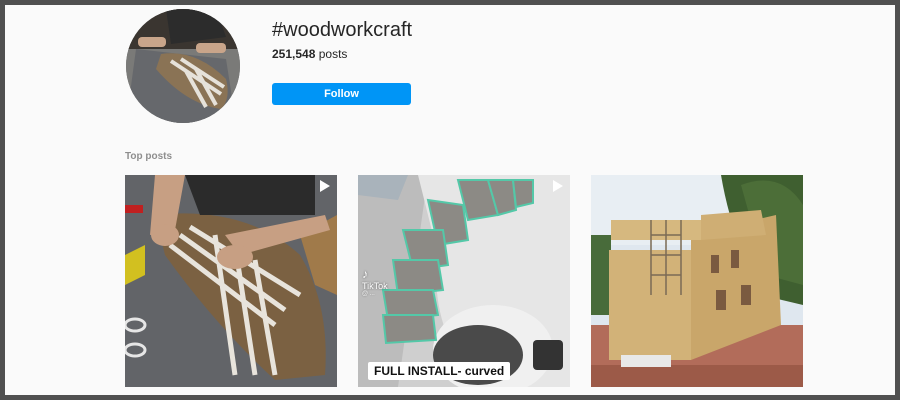 The height and width of the screenshot is (400, 900). I want to click on hashtag-title: #woodworkcraft, so click(342, 30).